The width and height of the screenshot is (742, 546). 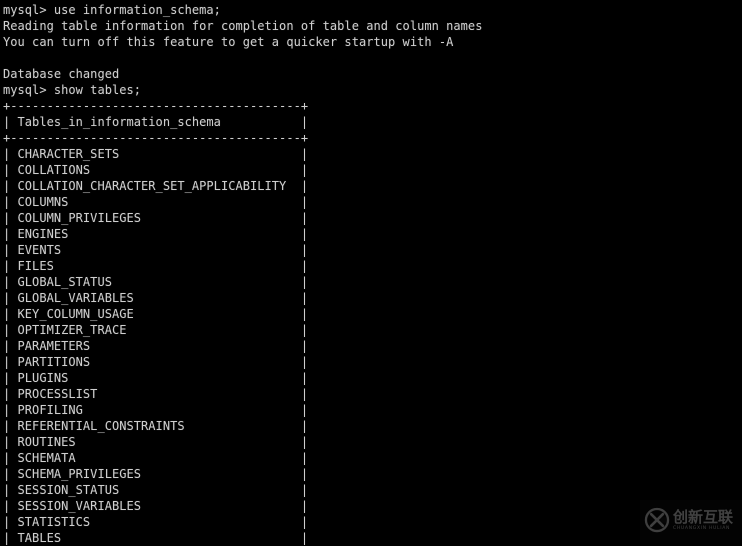 What do you see at coordinates (156, 346) in the screenshot?
I see `table-row: | PARAMETERS |` at bounding box center [156, 346].